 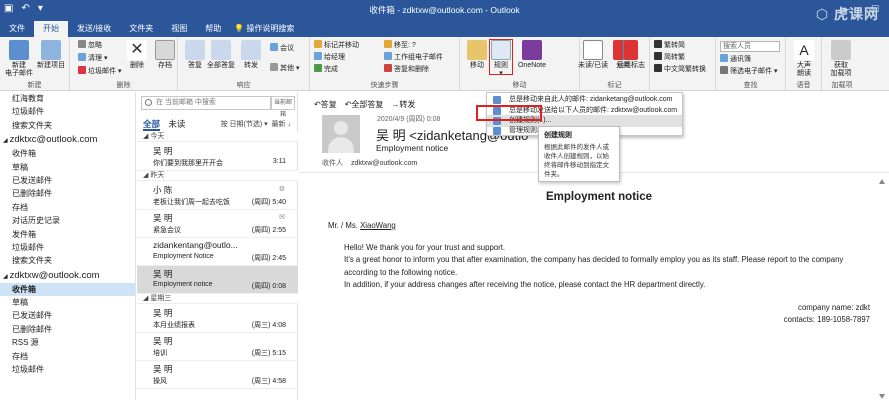 I want to click on quickstep-team-email: 工作组电子邮件, so click(x=413, y=57).